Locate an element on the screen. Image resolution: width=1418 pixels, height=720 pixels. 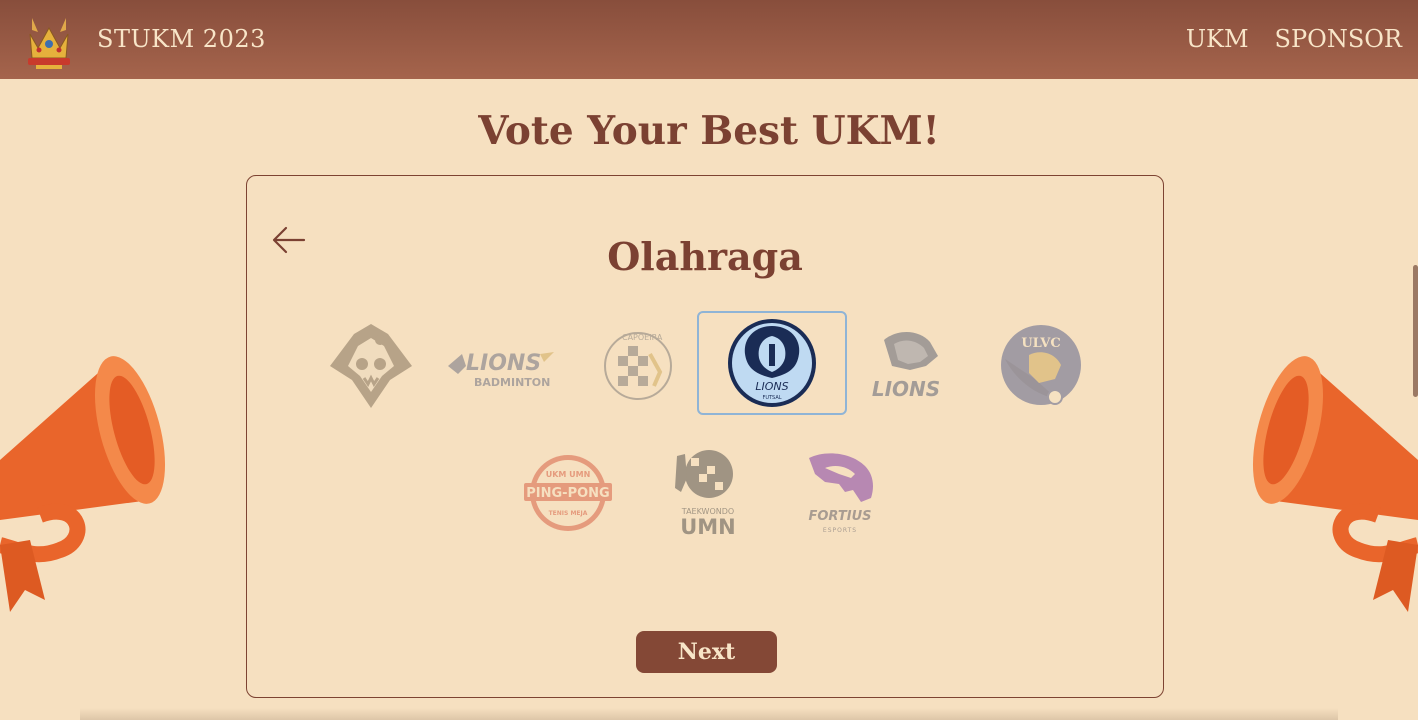
ukm-option-lions-futsal: LIONS FUTSAL is located at coordinates (772, 363).